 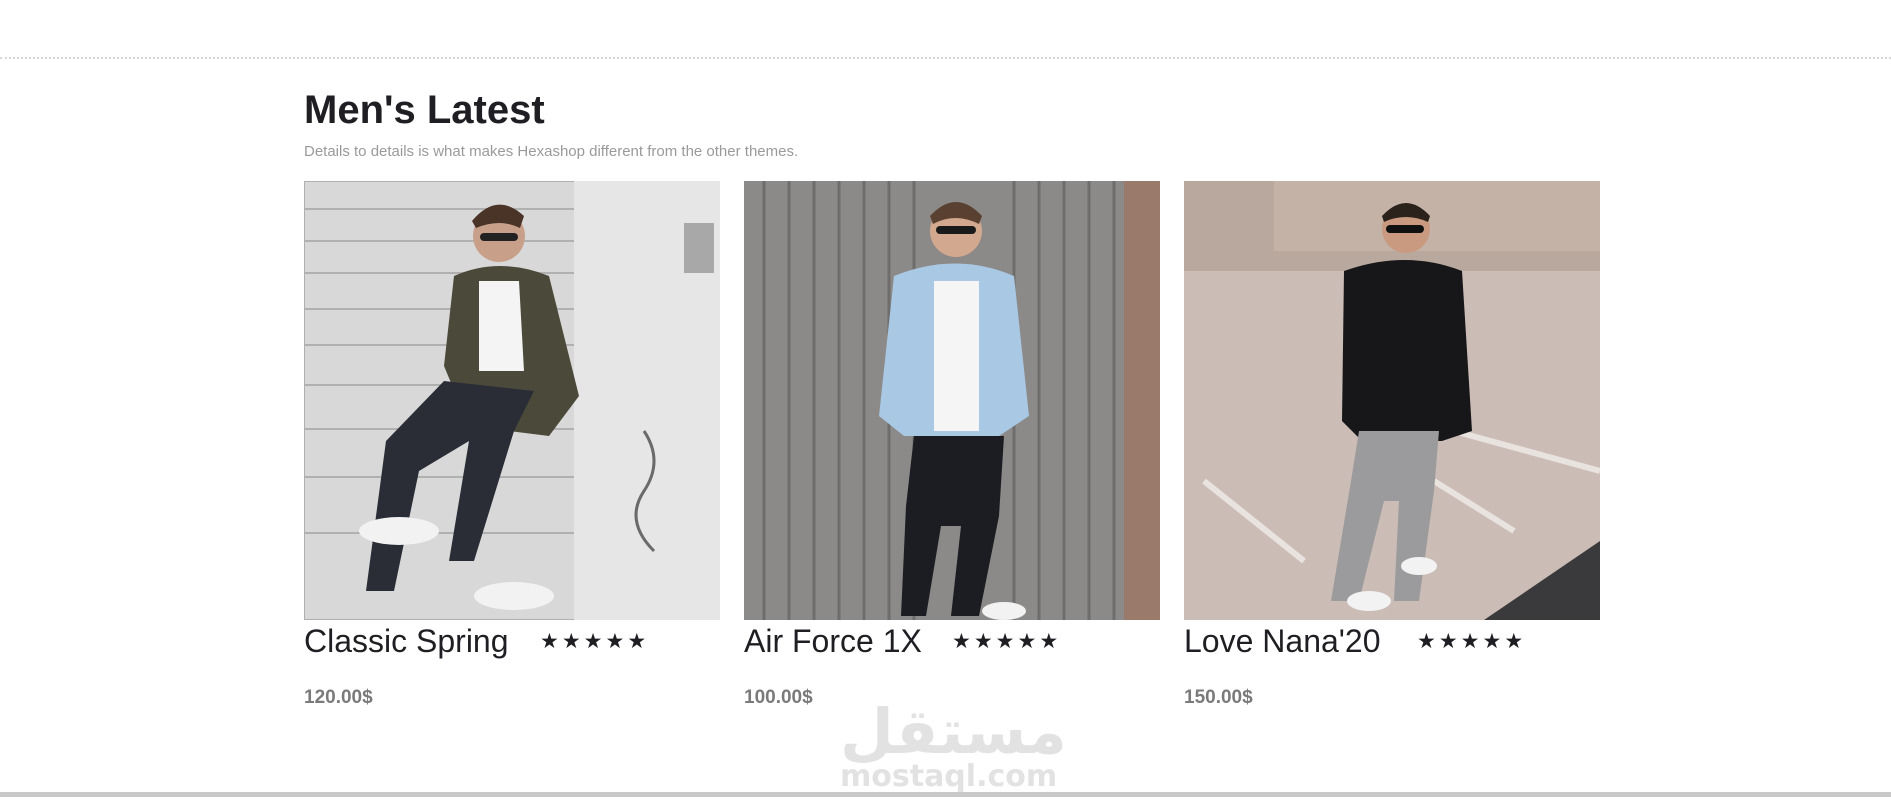 What do you see at coordinates (778, 697) in the screenshot?
I see `product-price: 100.00$` at bounding box center [778, 697].